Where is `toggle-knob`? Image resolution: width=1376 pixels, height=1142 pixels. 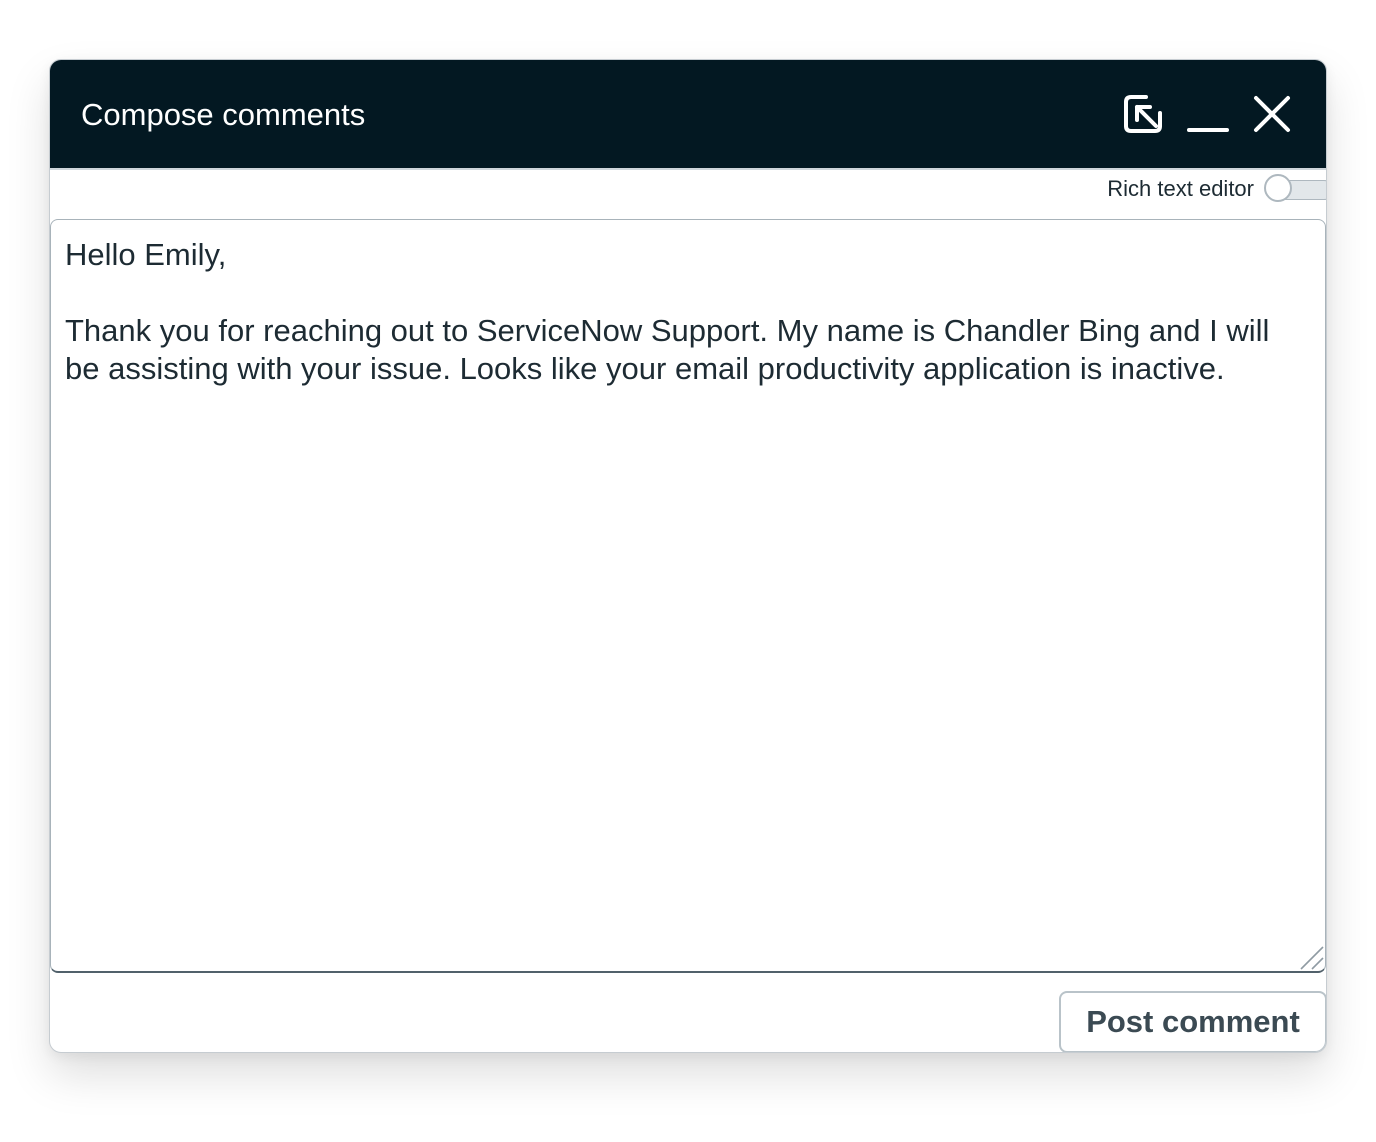
toggle-knob is located at coordinates (1278, 188).